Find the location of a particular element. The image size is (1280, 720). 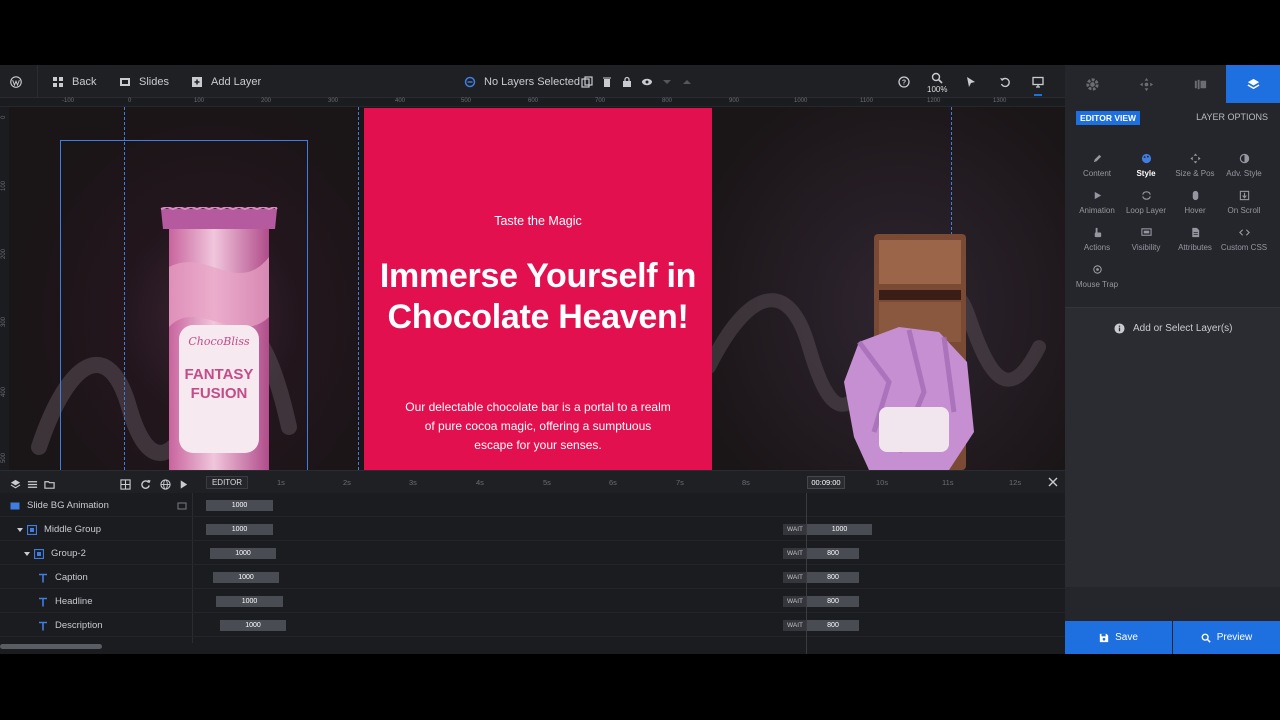

help-icon: ? is located at coordinates (903, 81).